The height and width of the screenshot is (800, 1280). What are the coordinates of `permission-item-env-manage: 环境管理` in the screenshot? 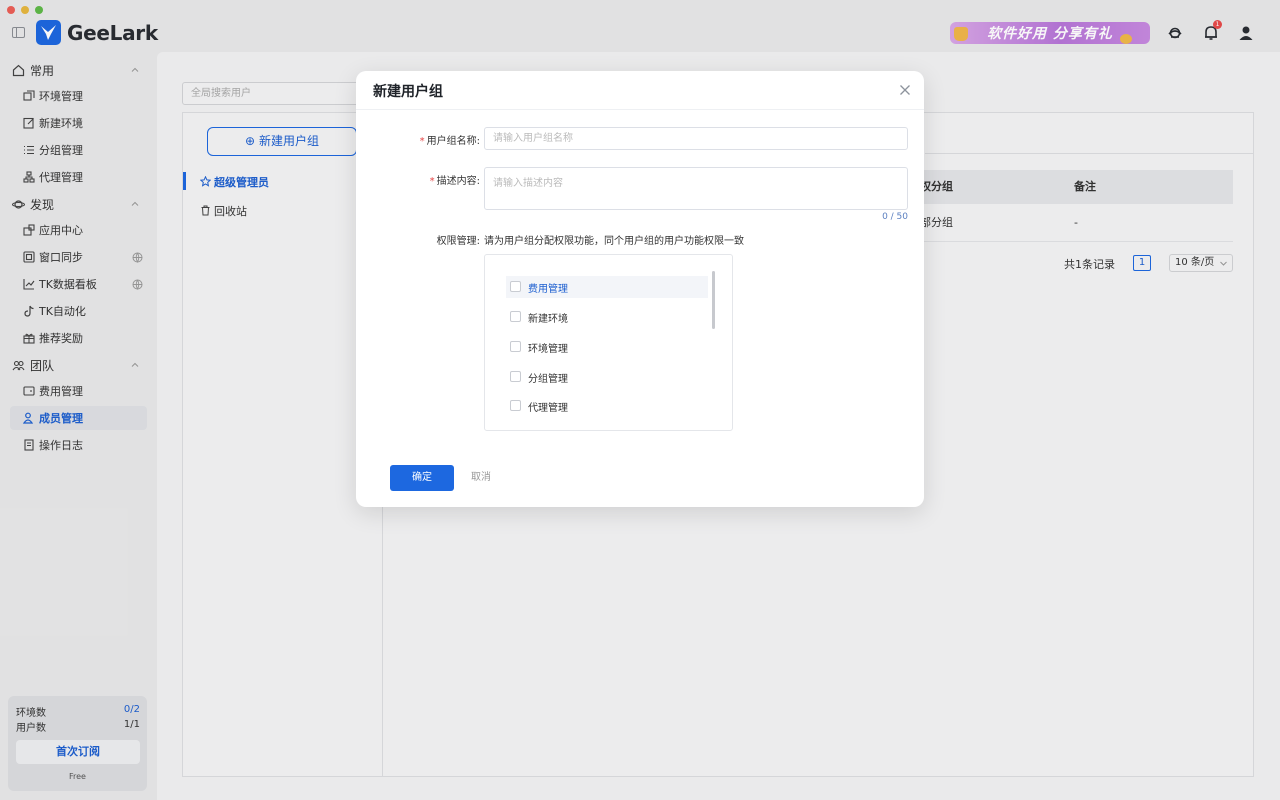 It's located at (607, 347).